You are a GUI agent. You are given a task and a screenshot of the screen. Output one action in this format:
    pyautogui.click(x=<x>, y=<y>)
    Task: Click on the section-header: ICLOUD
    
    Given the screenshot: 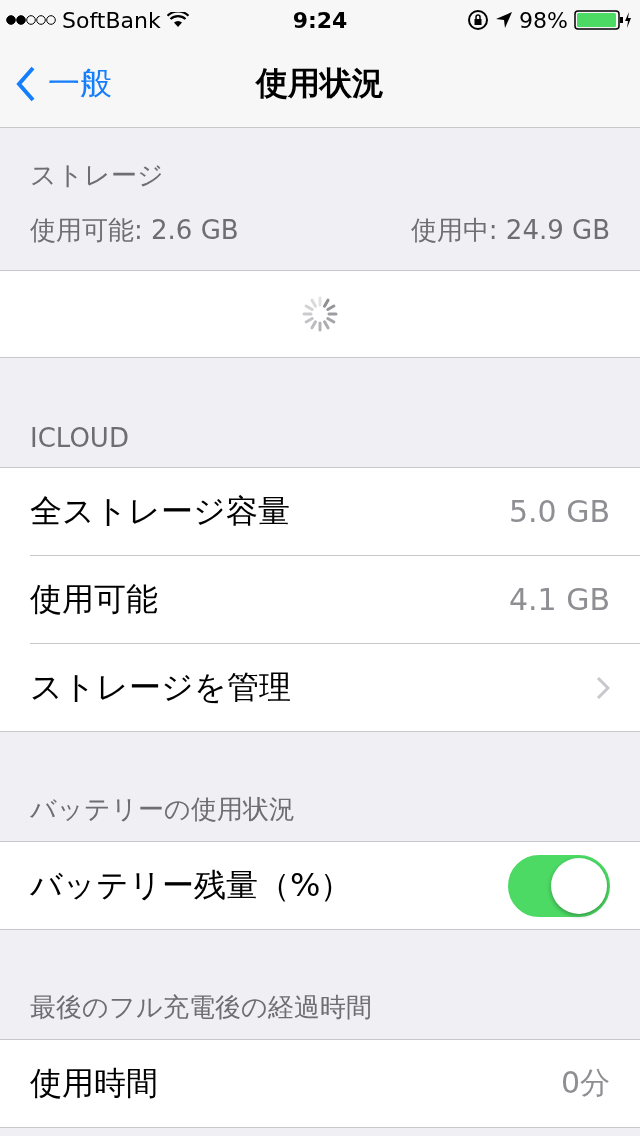 What is the action you would take?
    pyautogui.click(x=79, y=438)
    